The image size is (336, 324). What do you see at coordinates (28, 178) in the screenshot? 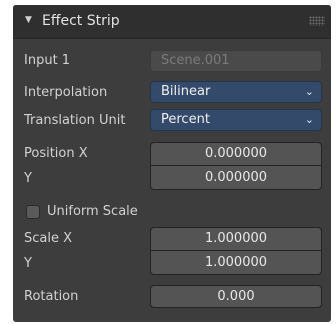
I see `position-y-label: Y` at bounding box center [28, 178].